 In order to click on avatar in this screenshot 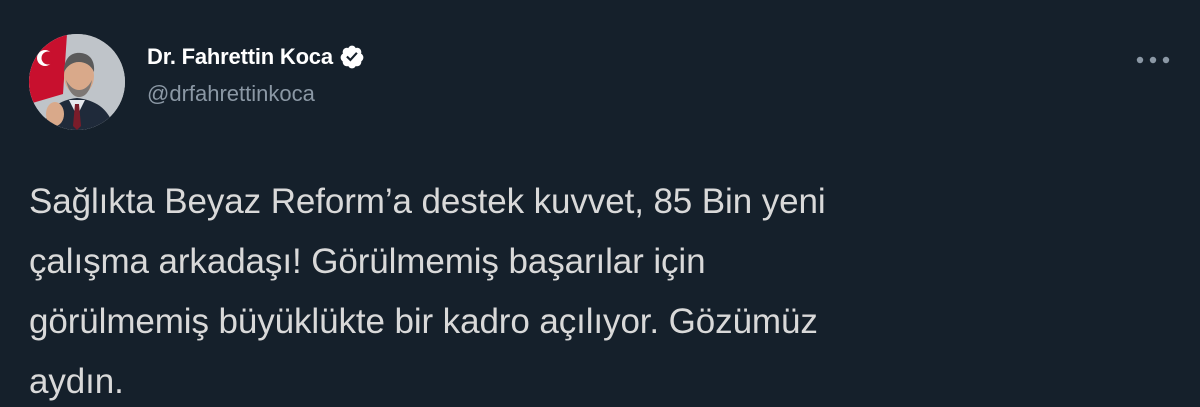, I will do `click(77, 82)`.